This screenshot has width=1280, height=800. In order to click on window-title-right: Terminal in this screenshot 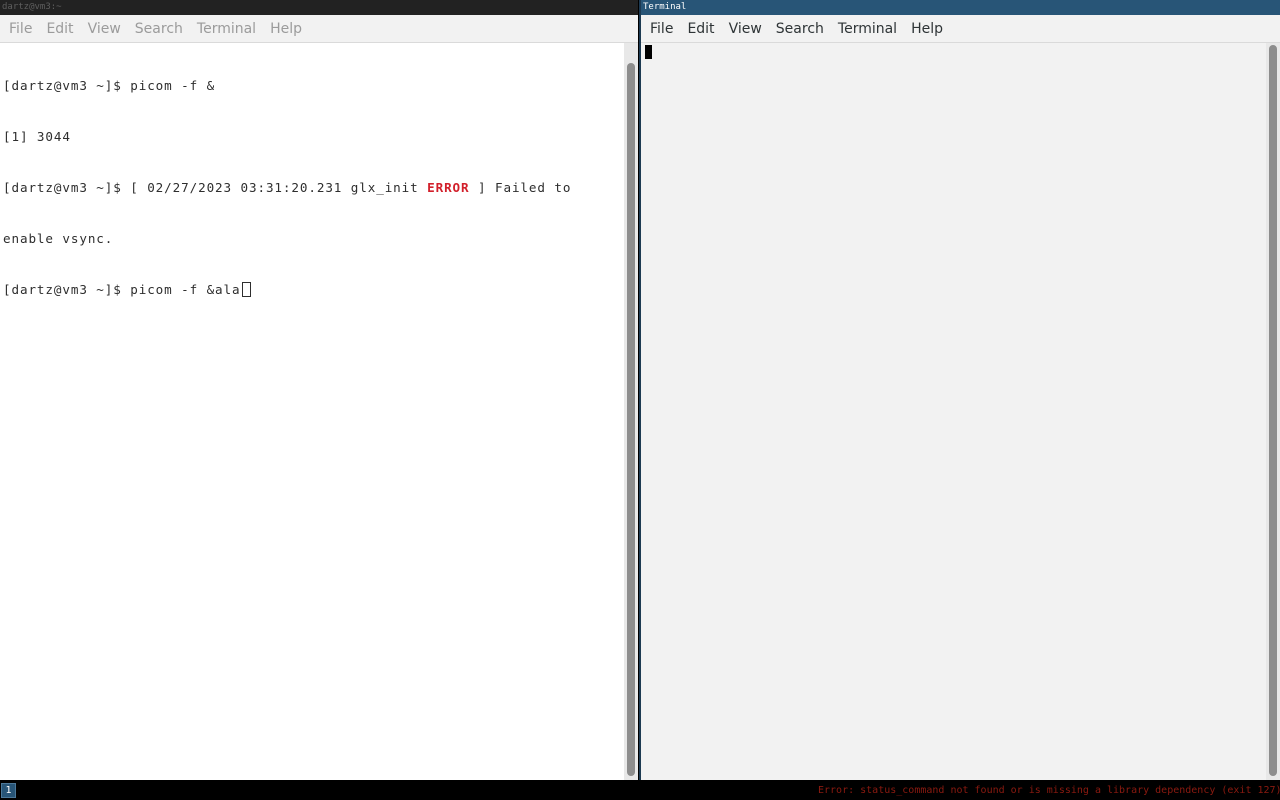, I will do `click(960, 7)`.